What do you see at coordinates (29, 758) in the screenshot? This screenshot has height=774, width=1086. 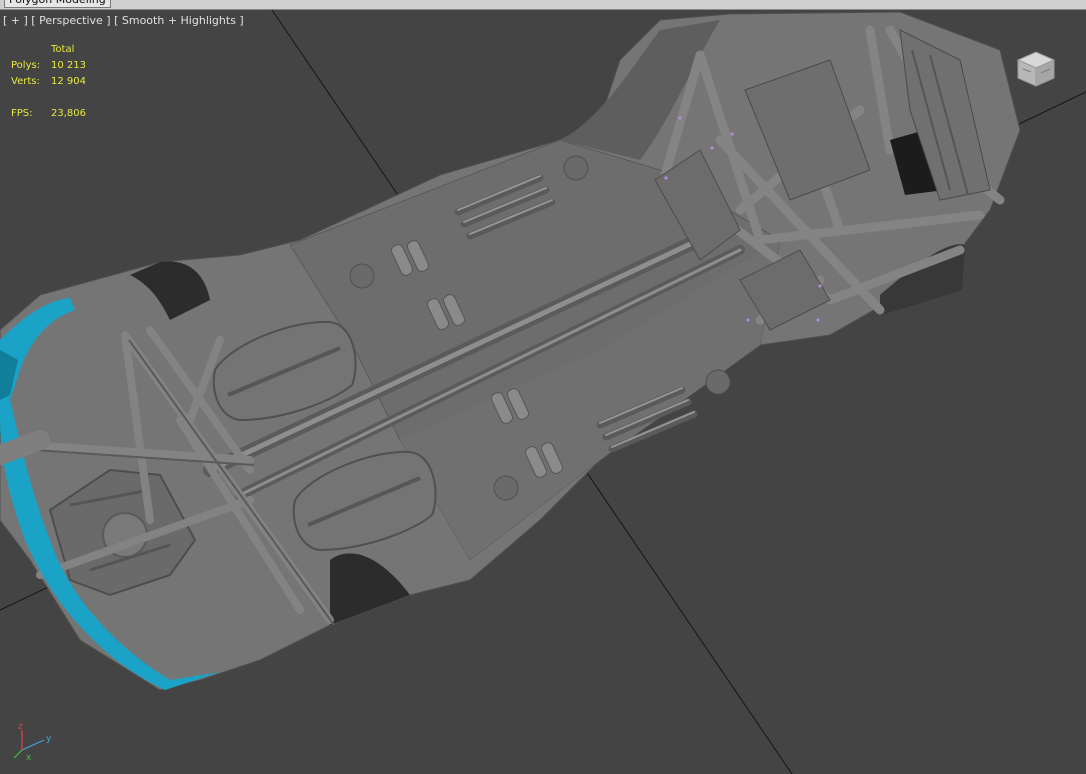 I see `gizmo-x-label: x` at bounding box center [29, 758].